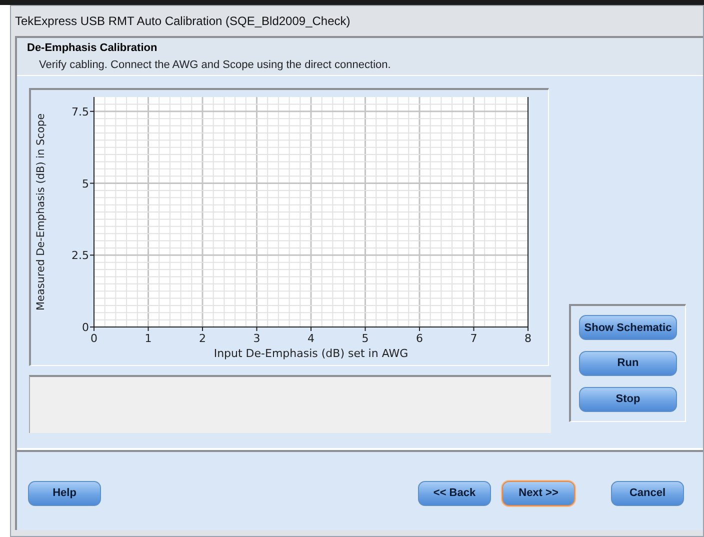 The width and height of the screenshot is (704, 537). I want to click on instruction-text: Verify cabling. Connect the AWG and Scope using the direct connection., so click(215, 65).